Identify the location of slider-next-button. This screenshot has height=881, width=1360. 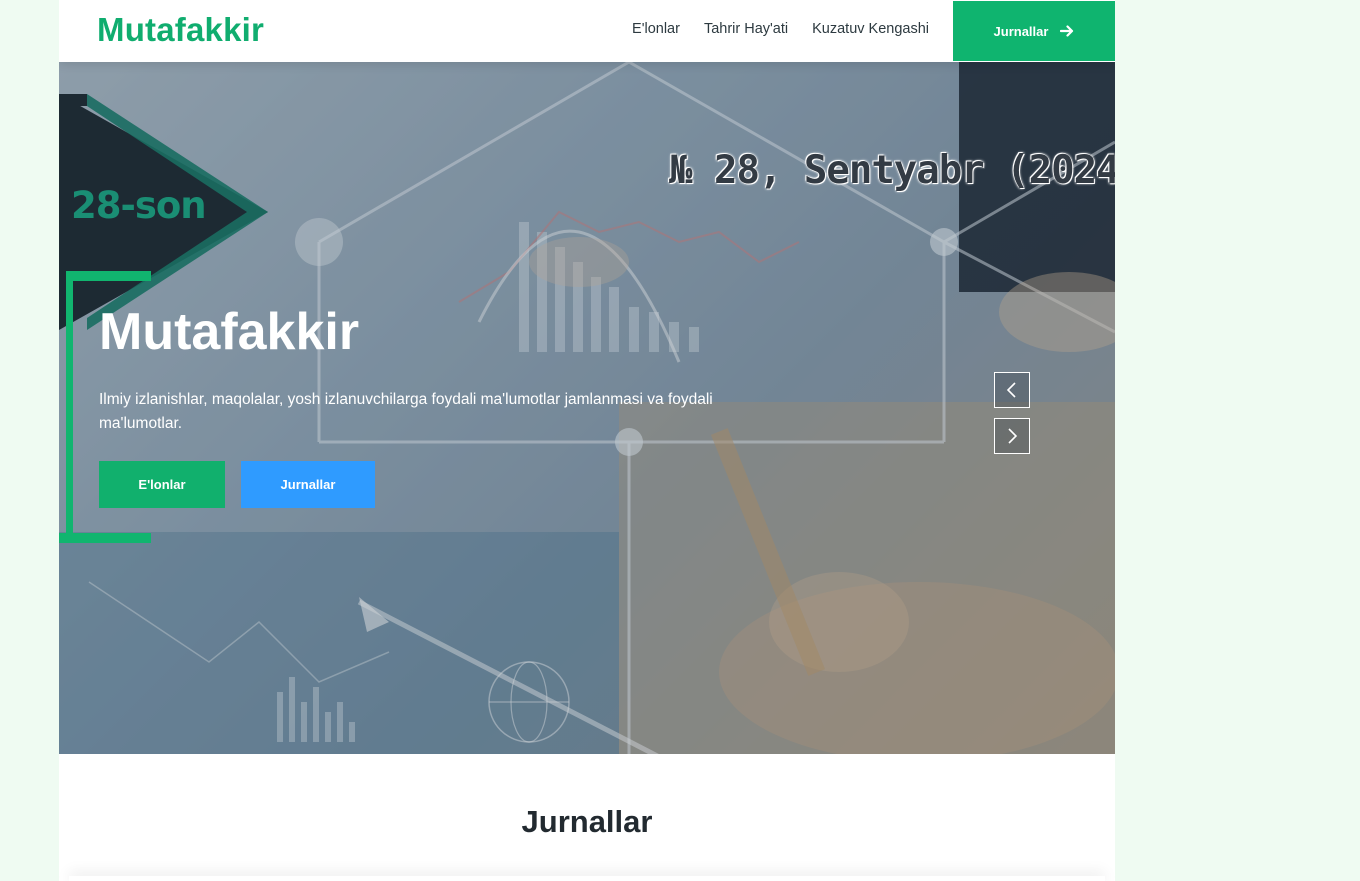
(1012, 436).